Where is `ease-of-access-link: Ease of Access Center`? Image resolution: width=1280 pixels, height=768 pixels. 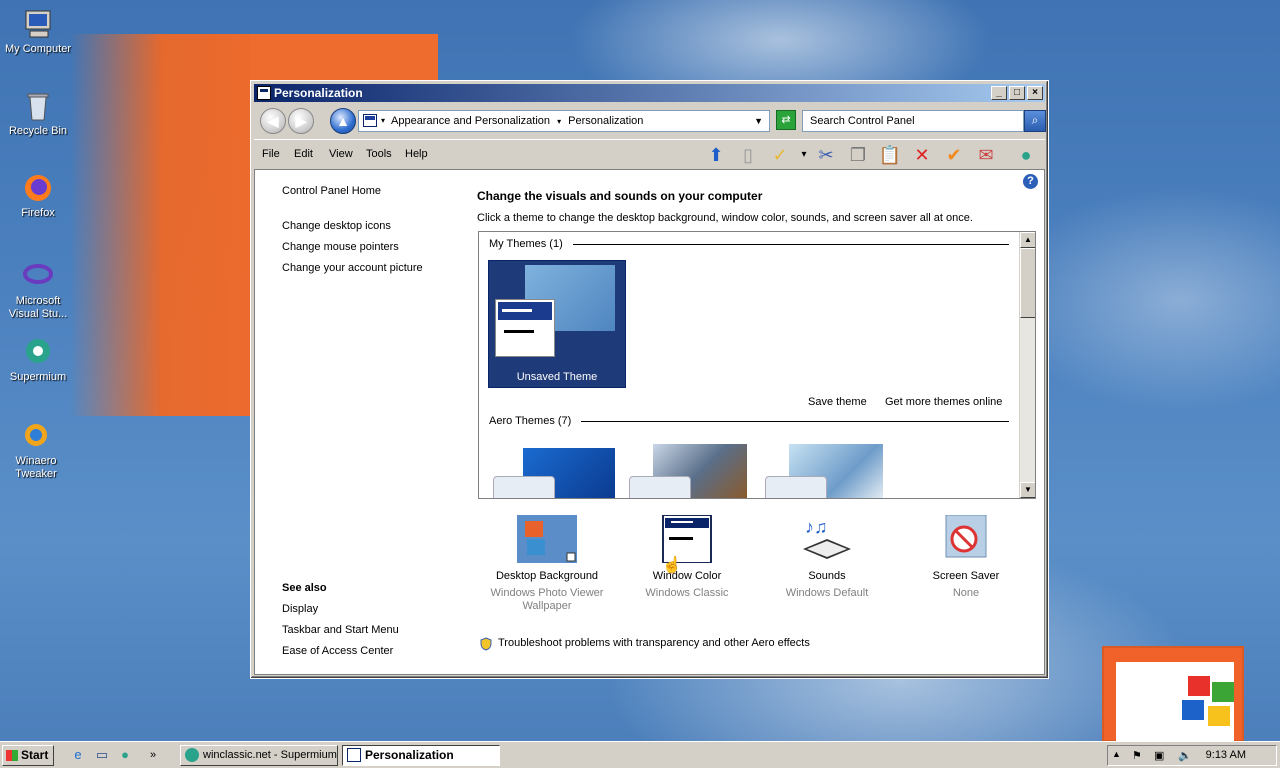
ease-of-access-link: Ease of Access Center is located at coordinates (337, 651).